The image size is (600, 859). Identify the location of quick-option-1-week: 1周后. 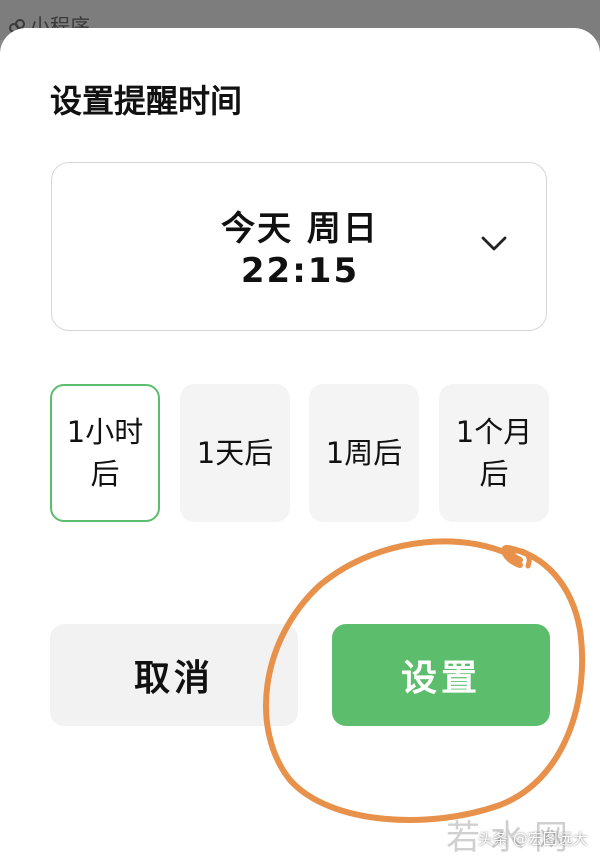
(364, 453).